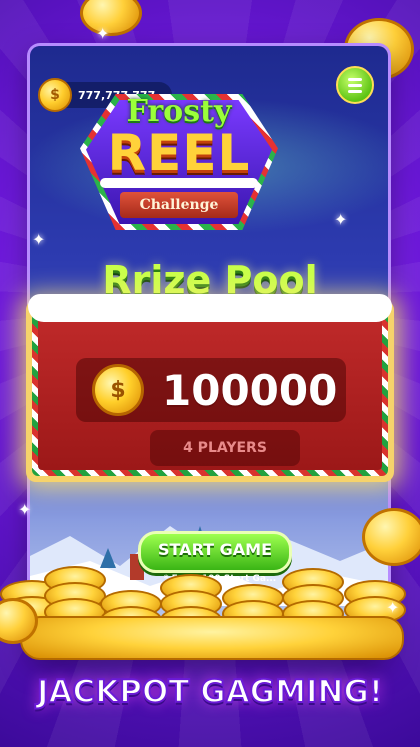 This screenshot has height=747, width=420. What do you see at coordinates (250, 390) in the screenshot?
I see `prize-amount: 100000` at bounding box center [250, 390].